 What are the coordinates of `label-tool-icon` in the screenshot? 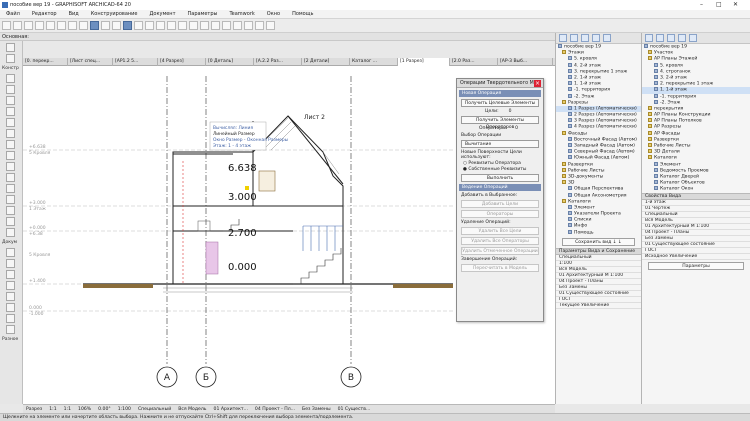 It's located at (10, 285).